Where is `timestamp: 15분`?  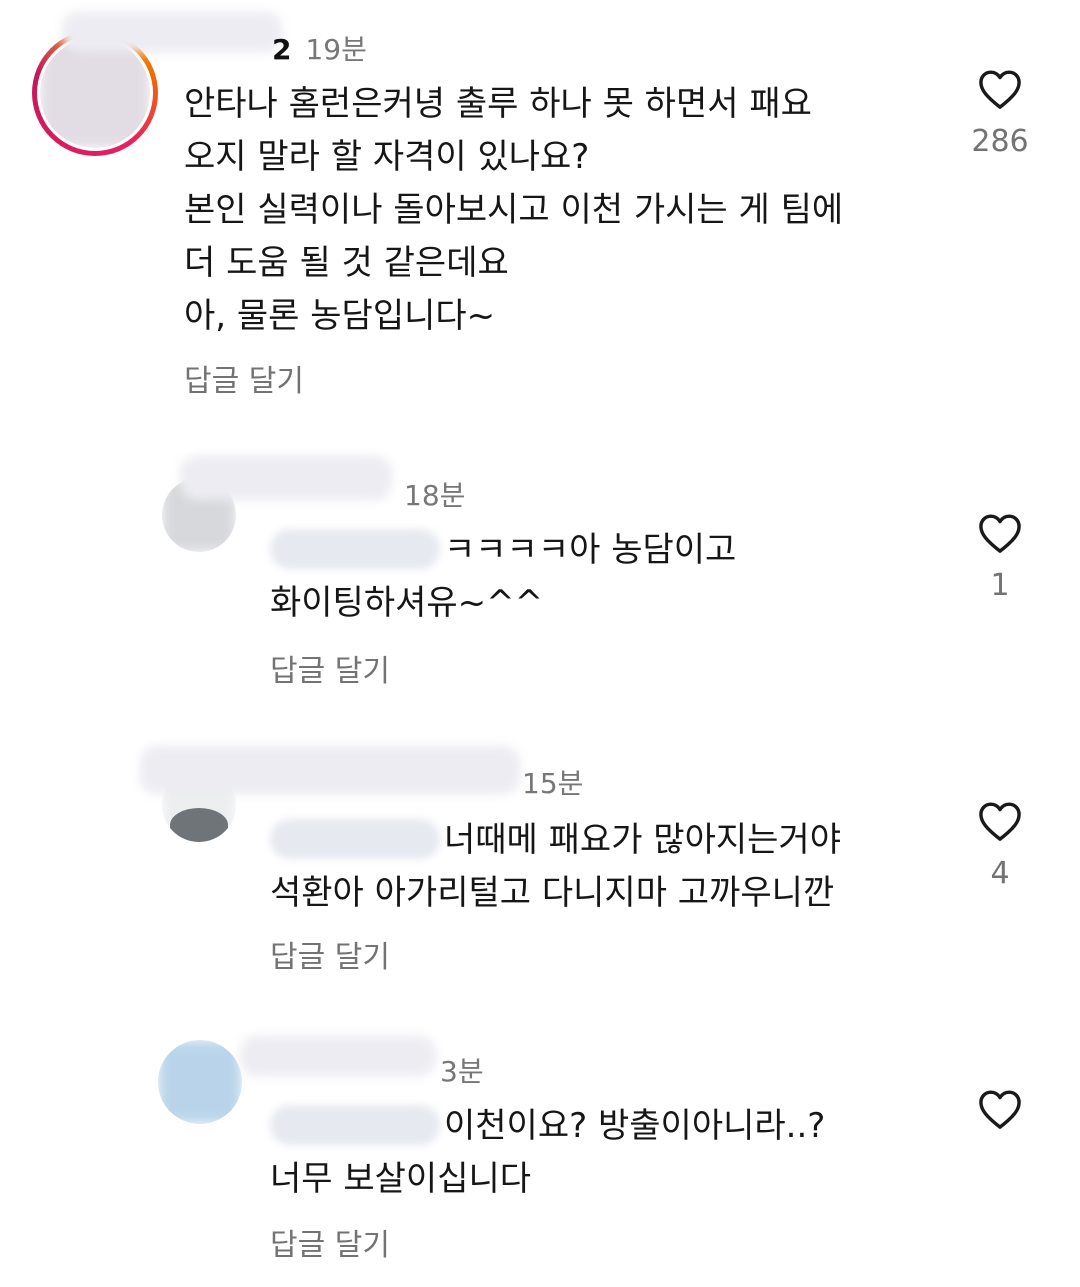 timestamp: 15분 is located at coordinates (553, 783).